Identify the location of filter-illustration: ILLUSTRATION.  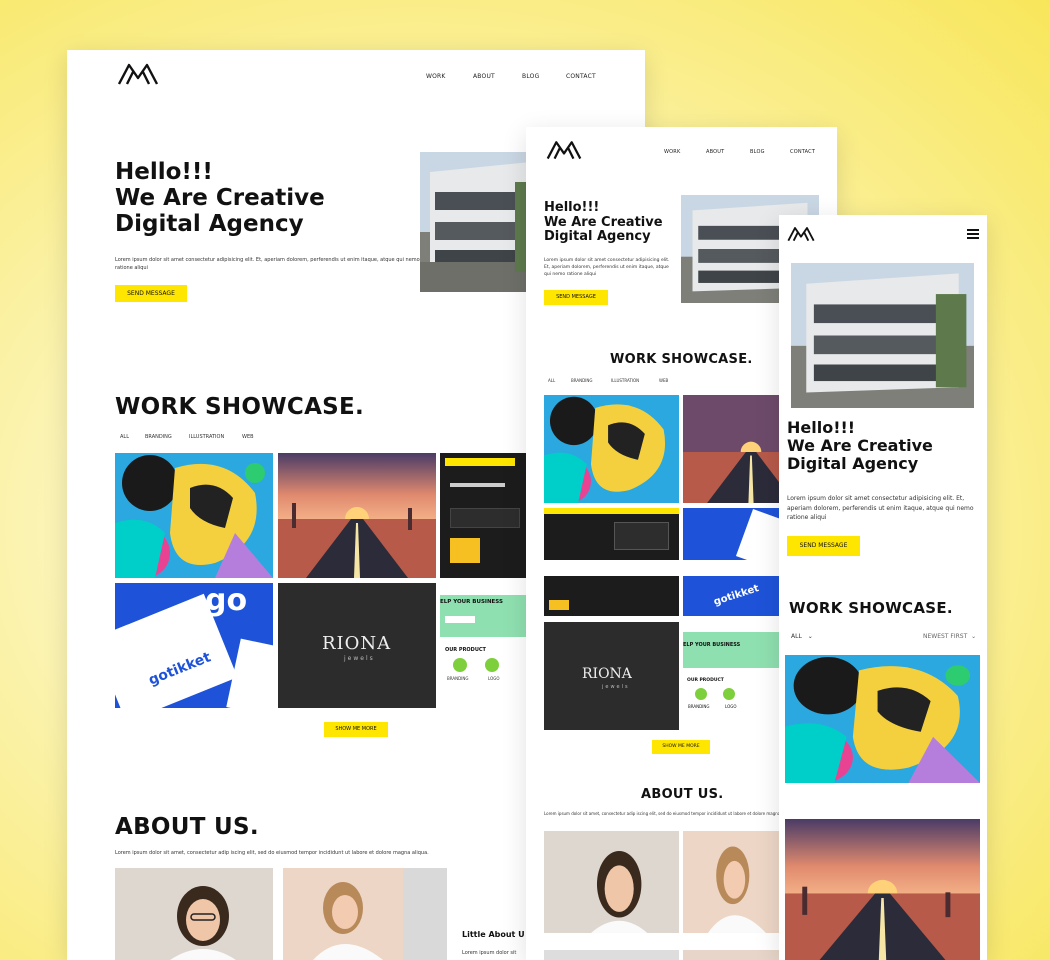
(206, 437).